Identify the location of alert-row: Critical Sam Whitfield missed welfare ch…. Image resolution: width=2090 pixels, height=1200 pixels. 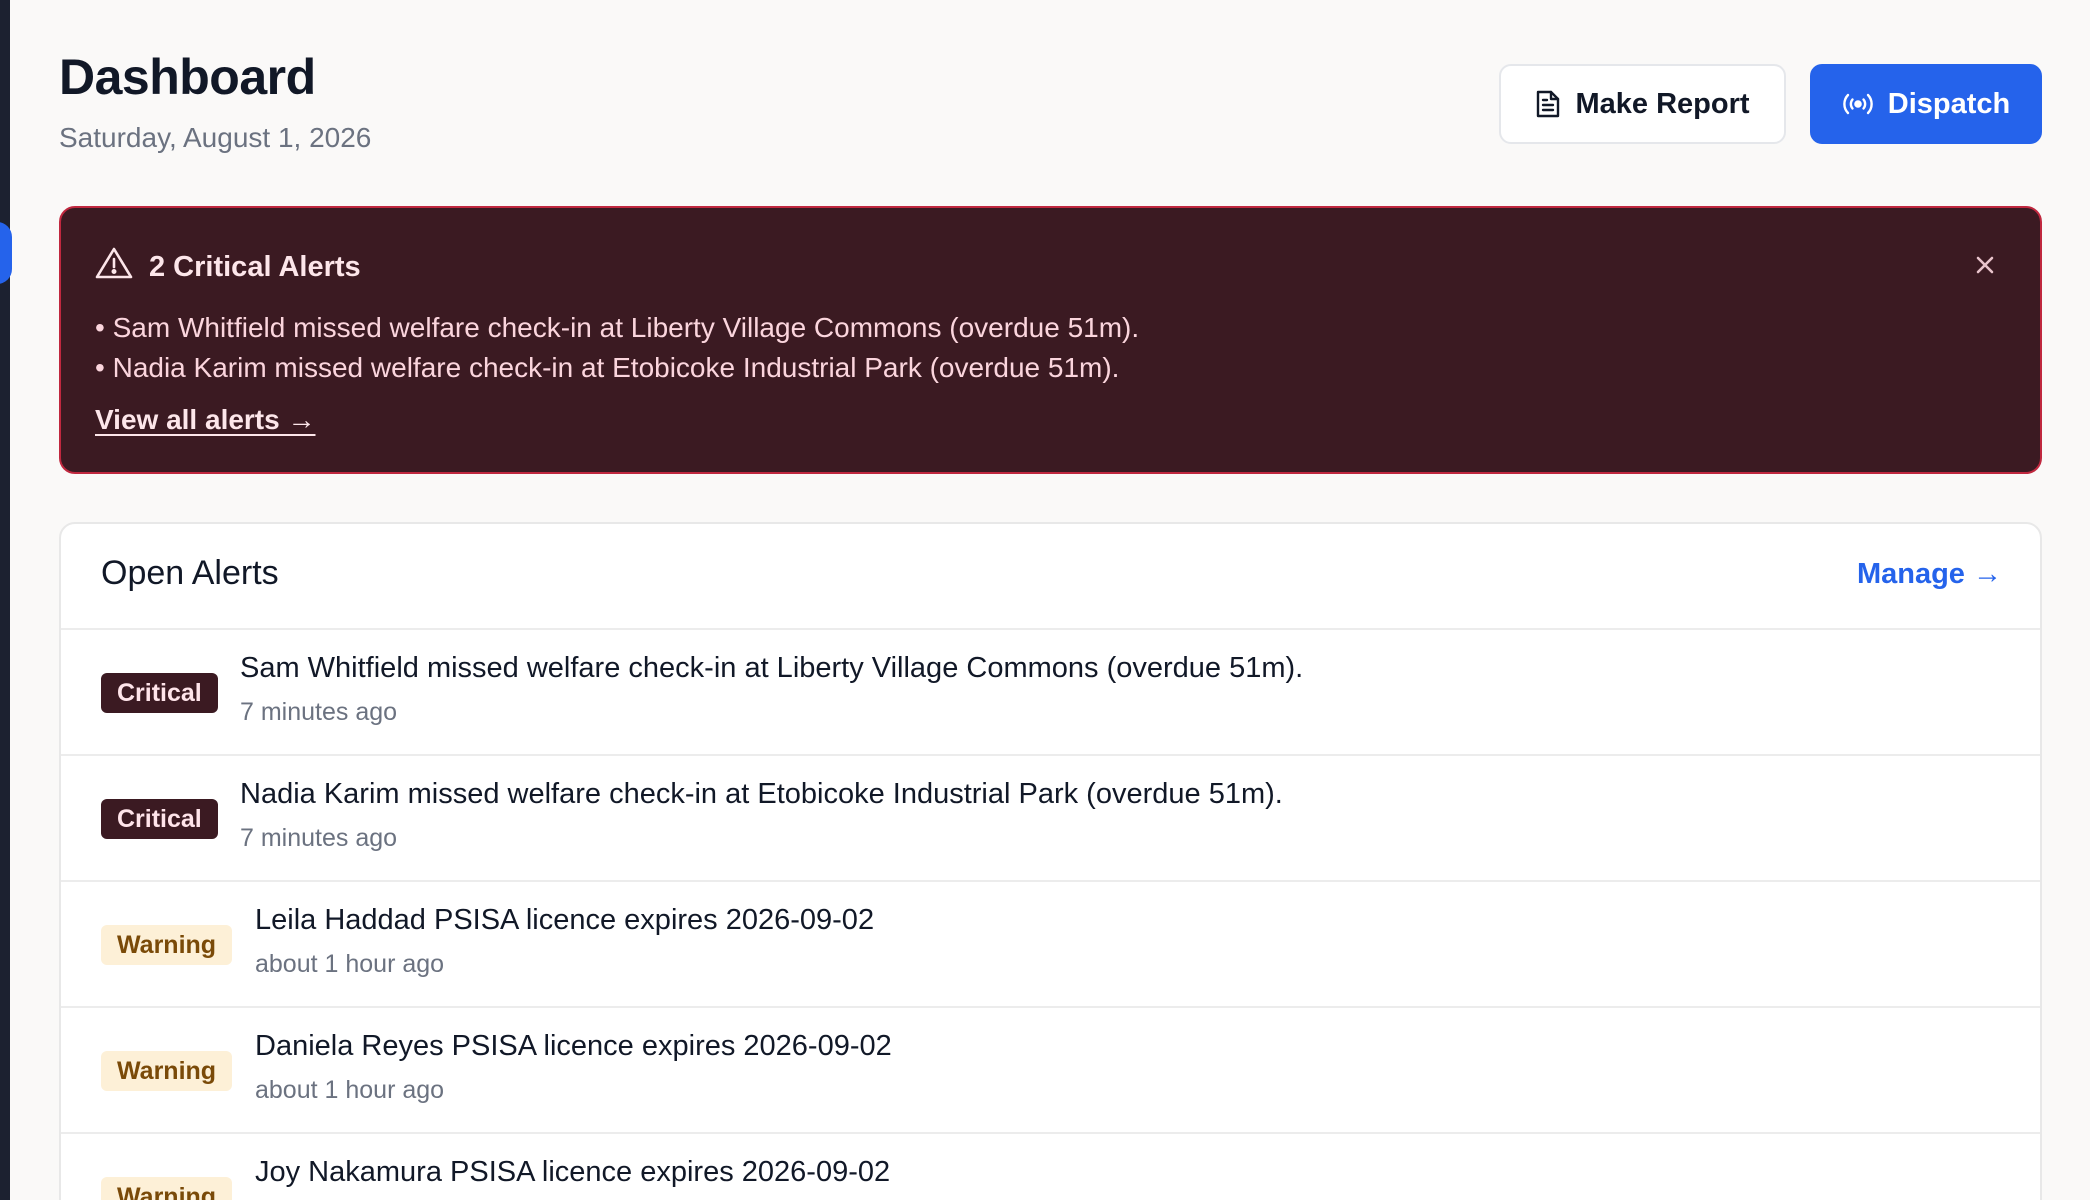
(1050, 693).